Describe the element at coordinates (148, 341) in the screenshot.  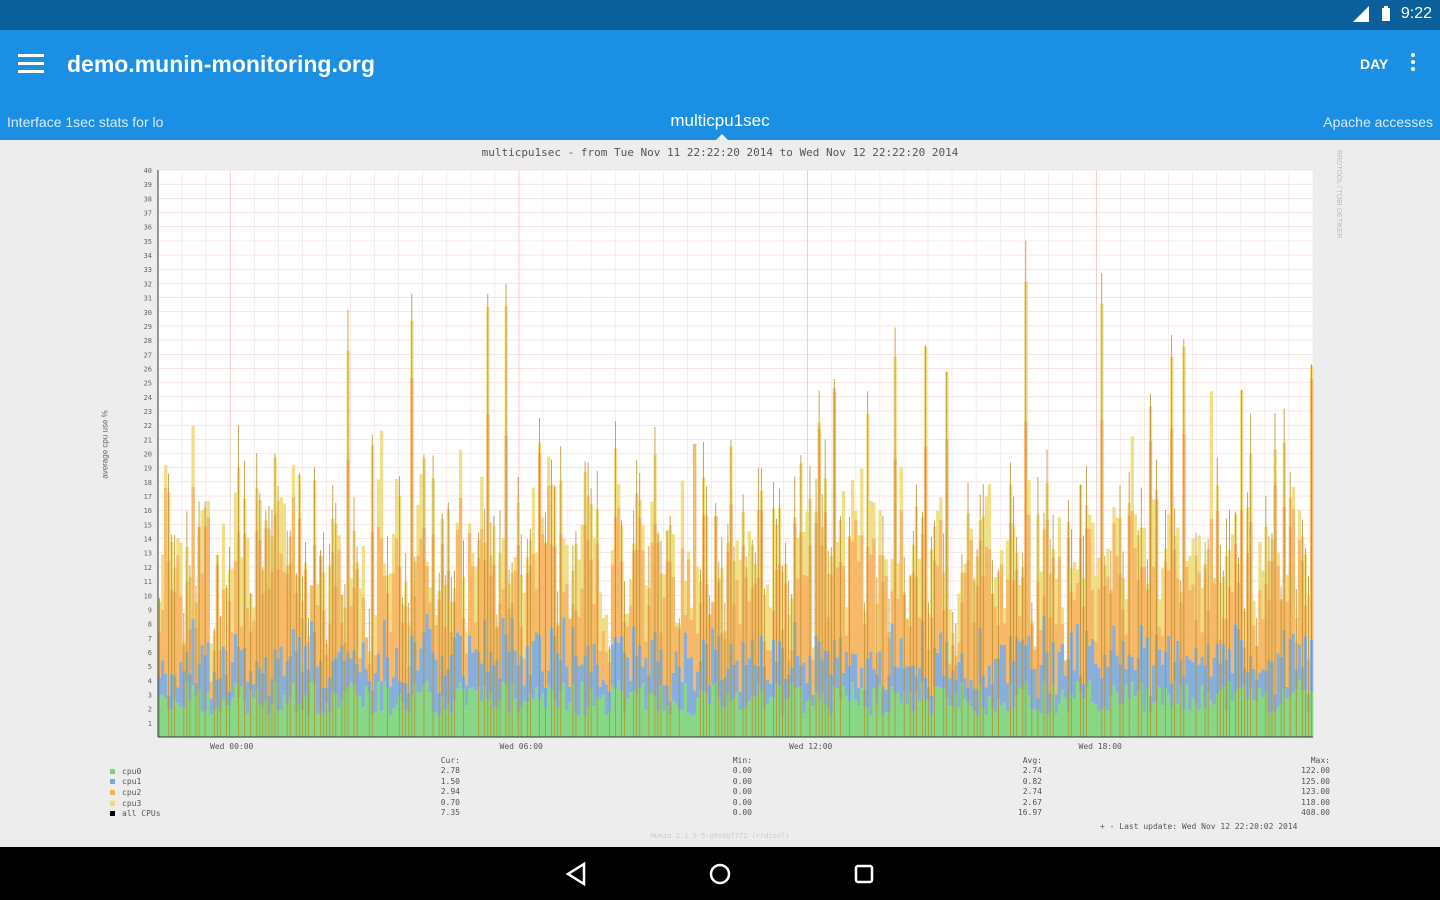
I see `y-tick-label: 28` at that location.